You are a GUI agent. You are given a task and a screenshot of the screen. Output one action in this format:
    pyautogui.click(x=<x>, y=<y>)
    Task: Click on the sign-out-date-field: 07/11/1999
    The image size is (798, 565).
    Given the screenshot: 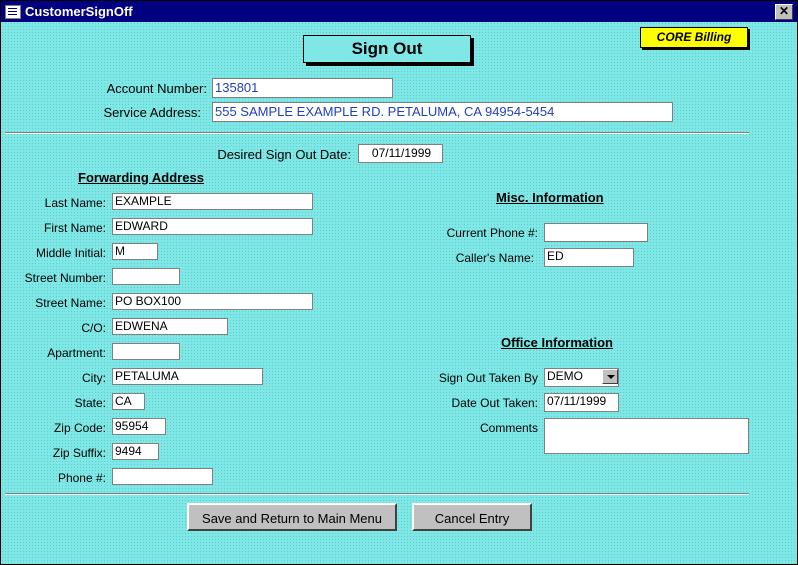 What is the action you would take?
    pyautogui.click(x=400, y=153)
    